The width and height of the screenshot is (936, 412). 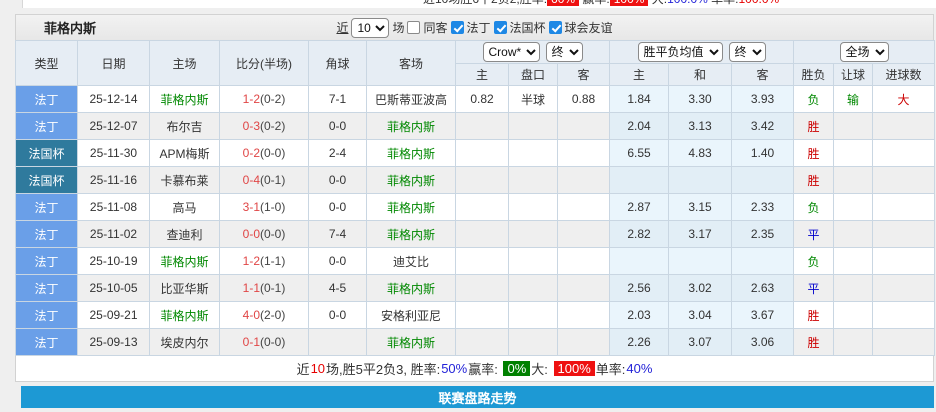 What do you see at coordinates (474, 27) in the screenshot?
I see `panel-title-bar: 菲格内斯 近 10 场 同客 法丁 法国杯 球会友谊` at bounding box center [474, 27].